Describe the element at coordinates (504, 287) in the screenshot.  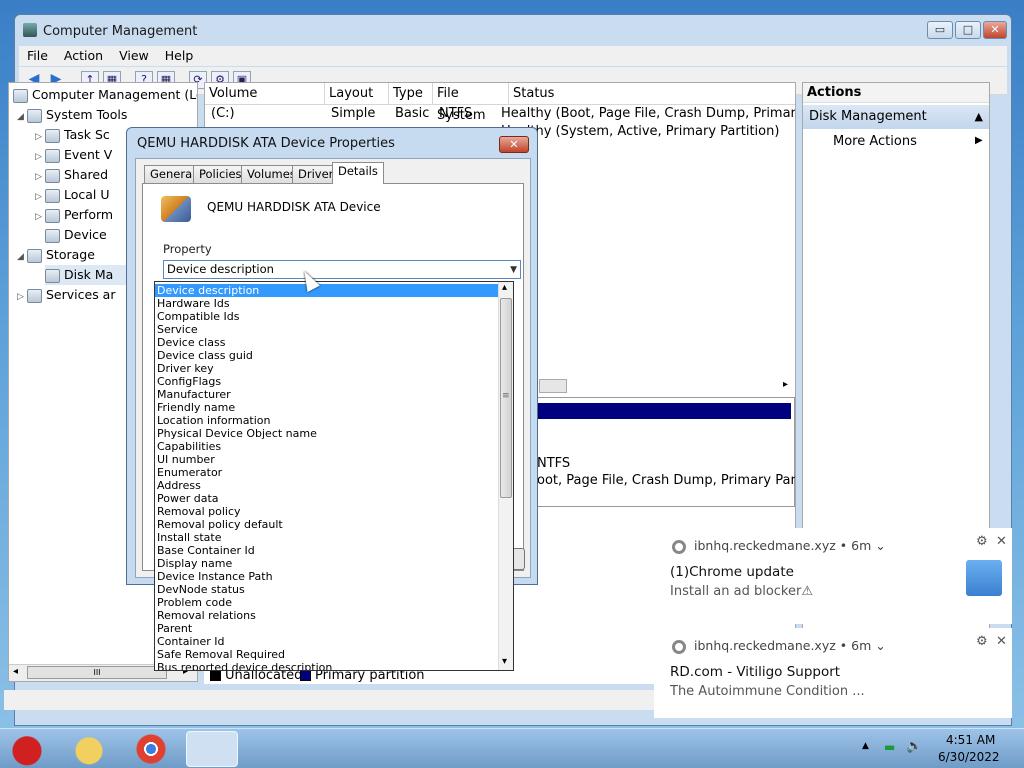
I see `scroll-up-icon: ▴` at that location.